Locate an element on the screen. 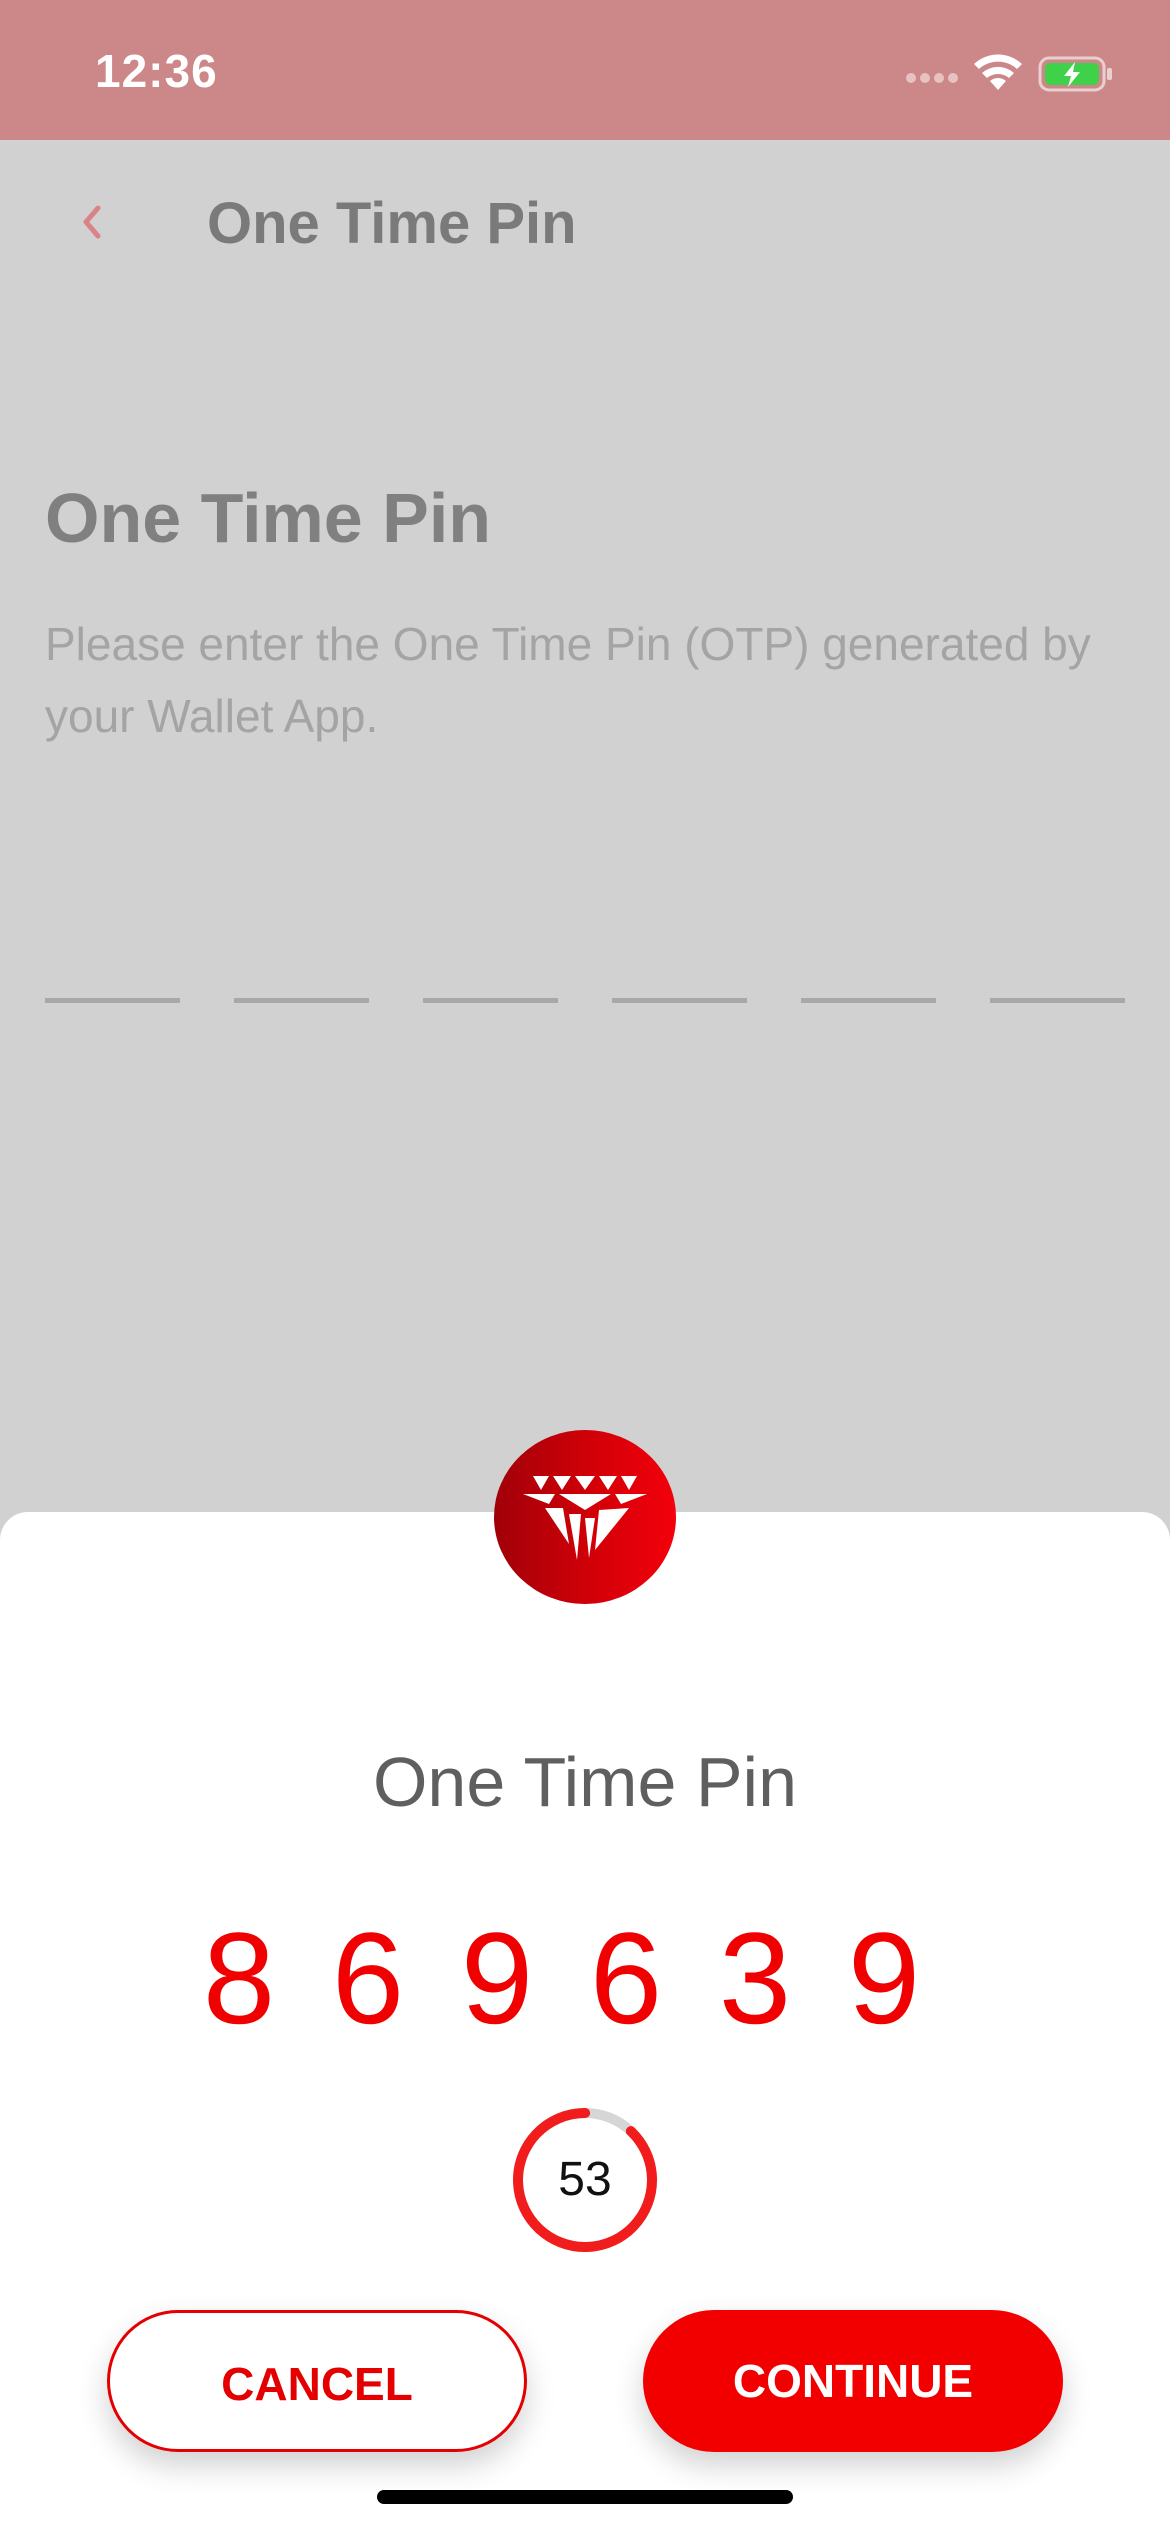 This screenshot has width=1170, height=2532. home-indicator is located at coordinates (585, 2497).